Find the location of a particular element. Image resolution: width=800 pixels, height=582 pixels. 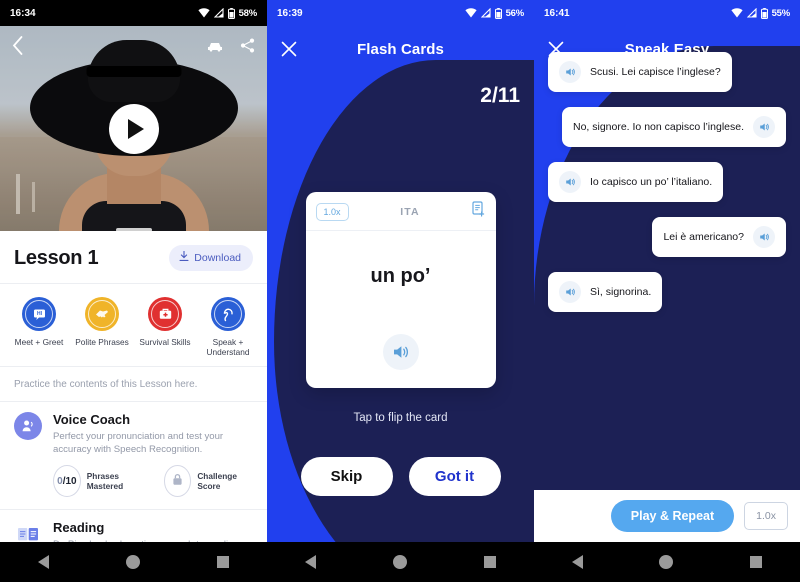

list-item: Sì, signorina. is located at coordinates (605, 292).